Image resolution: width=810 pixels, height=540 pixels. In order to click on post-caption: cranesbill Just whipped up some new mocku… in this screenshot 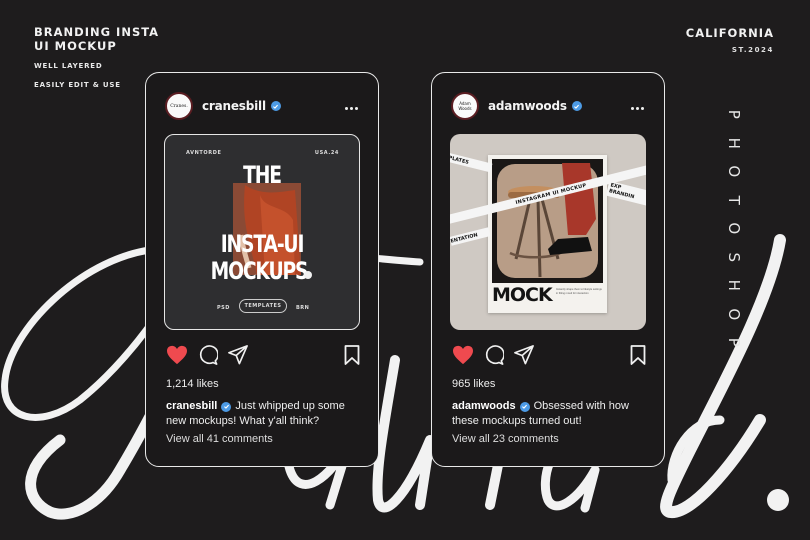, I will do `click(265, 414)`.